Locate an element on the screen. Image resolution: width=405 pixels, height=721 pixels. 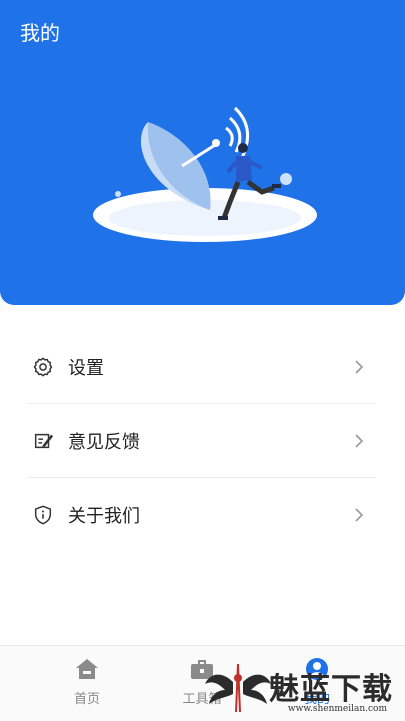
menu-item-feedback: 意见反馈 is located at coordinates (202, 441).